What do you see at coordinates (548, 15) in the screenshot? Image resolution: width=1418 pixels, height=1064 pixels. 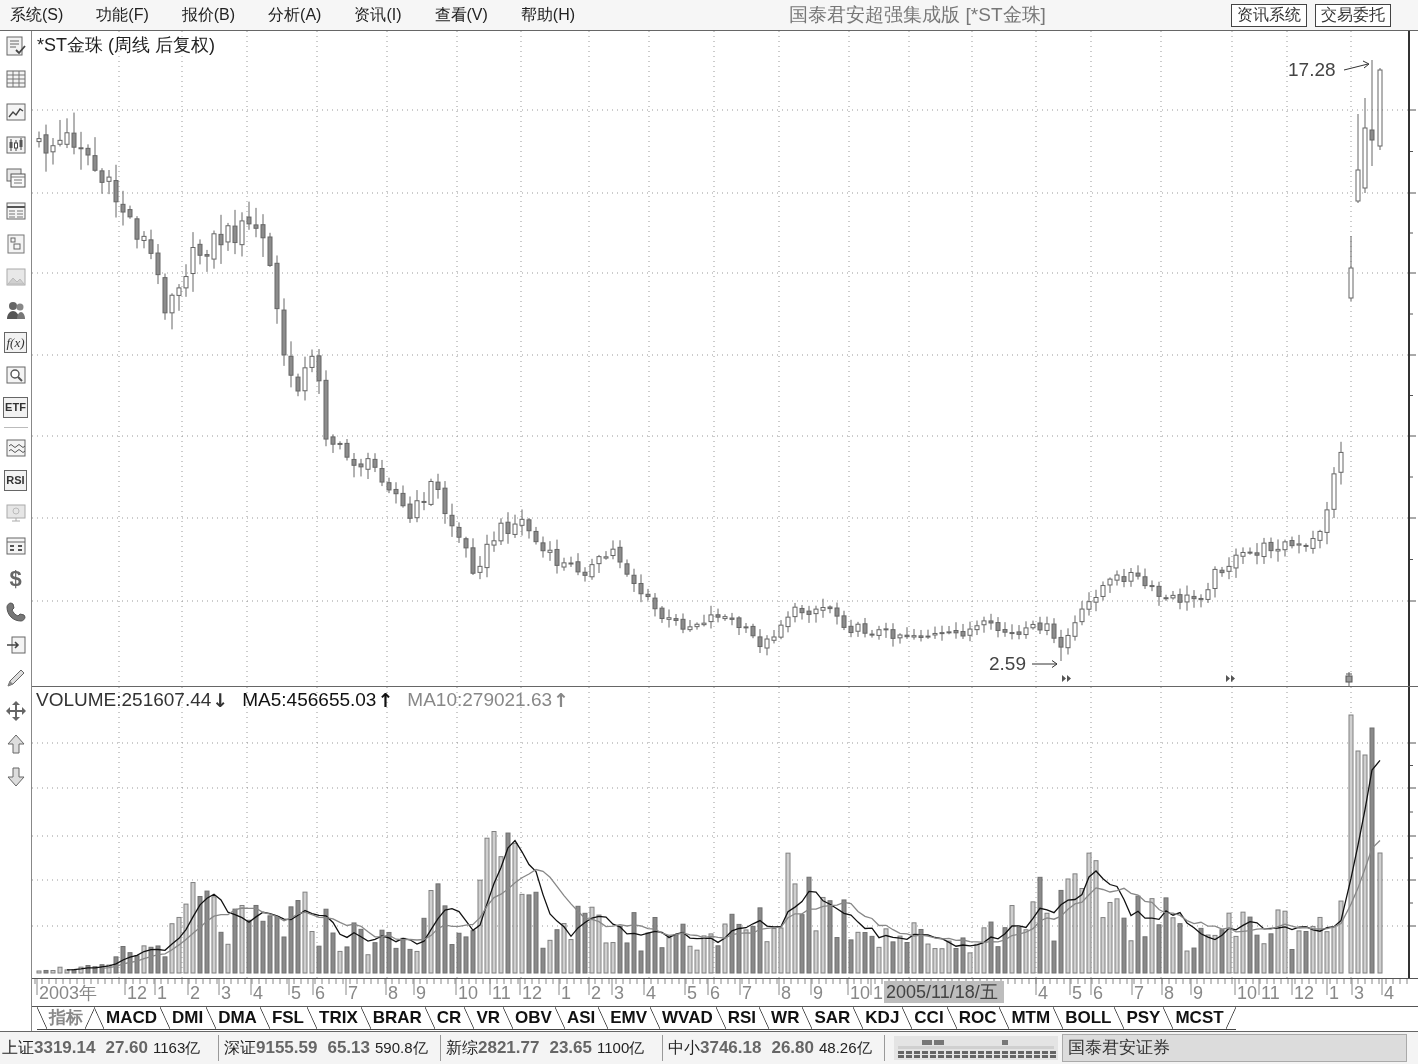 I see `menu-item: 帮助(H)` at bounding box center [548, 15].